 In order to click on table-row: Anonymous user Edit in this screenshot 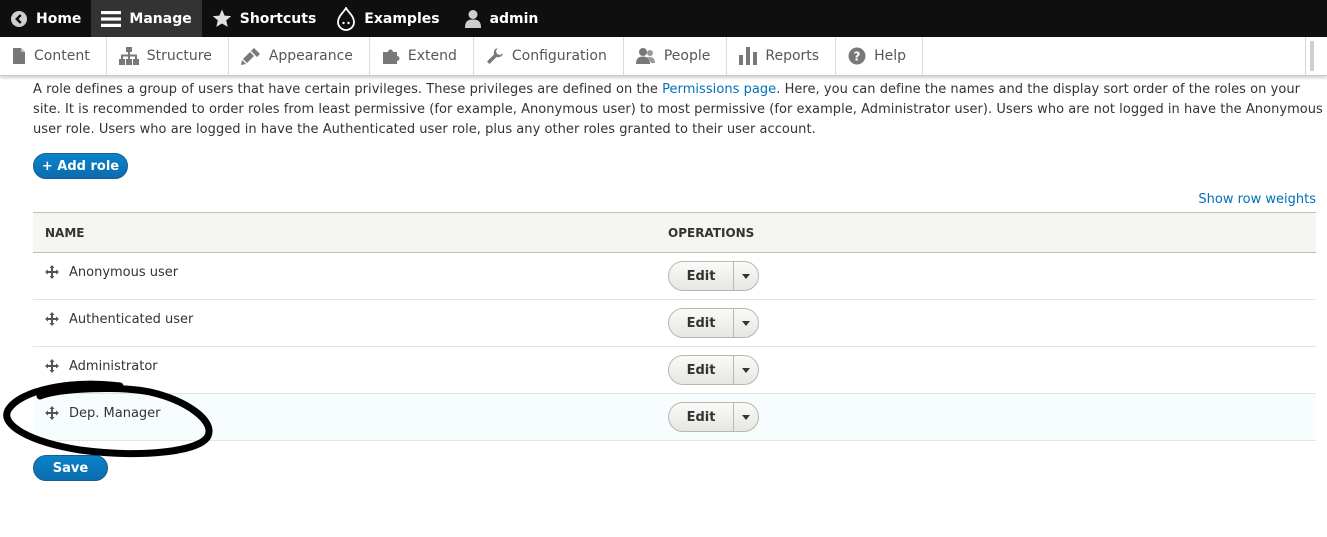, I will do `click(674, 276)`.